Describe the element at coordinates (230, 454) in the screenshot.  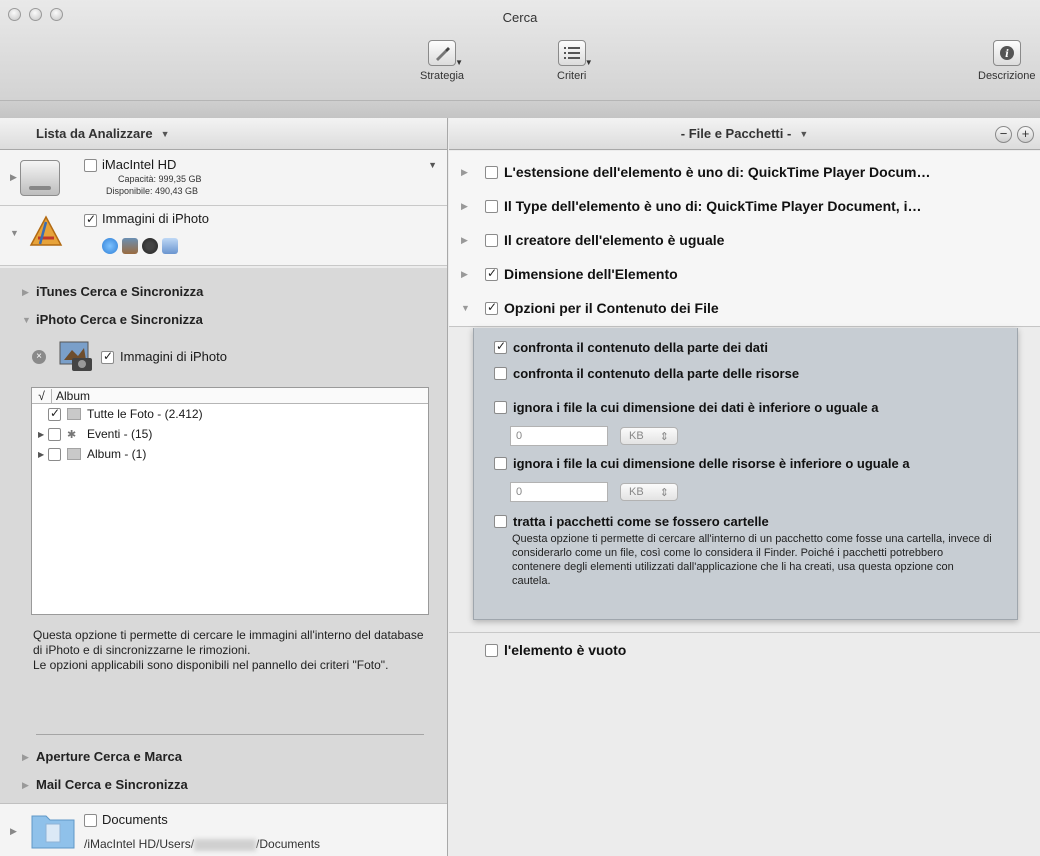
I see `album-row-album: ▶ Album - (1)` at that location.